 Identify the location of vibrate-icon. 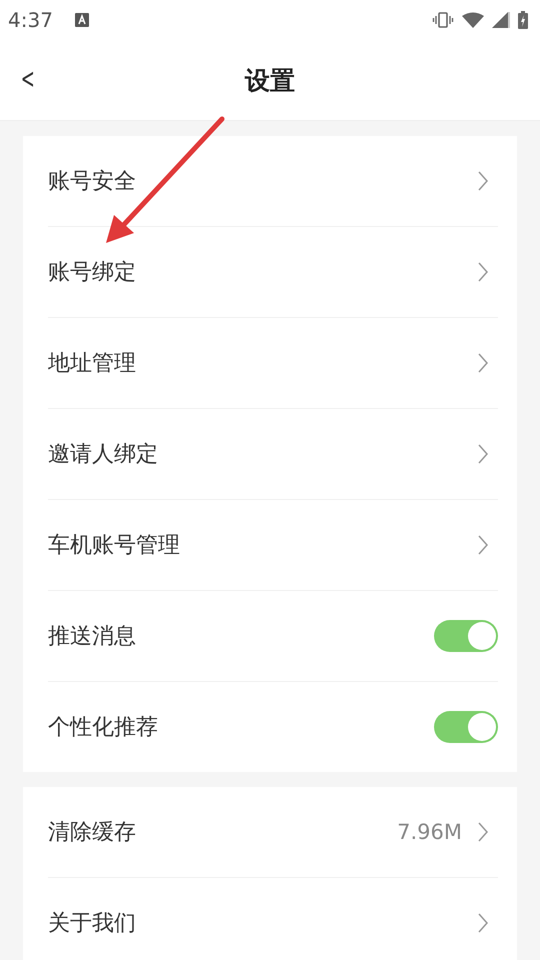
(443, 20).